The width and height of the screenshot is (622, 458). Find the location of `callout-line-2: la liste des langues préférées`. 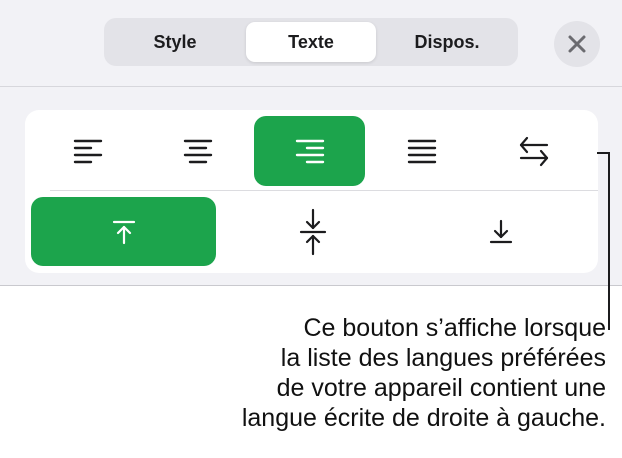

callout-line-2: la liste des langues préférées is located at coordinates (443, 358).